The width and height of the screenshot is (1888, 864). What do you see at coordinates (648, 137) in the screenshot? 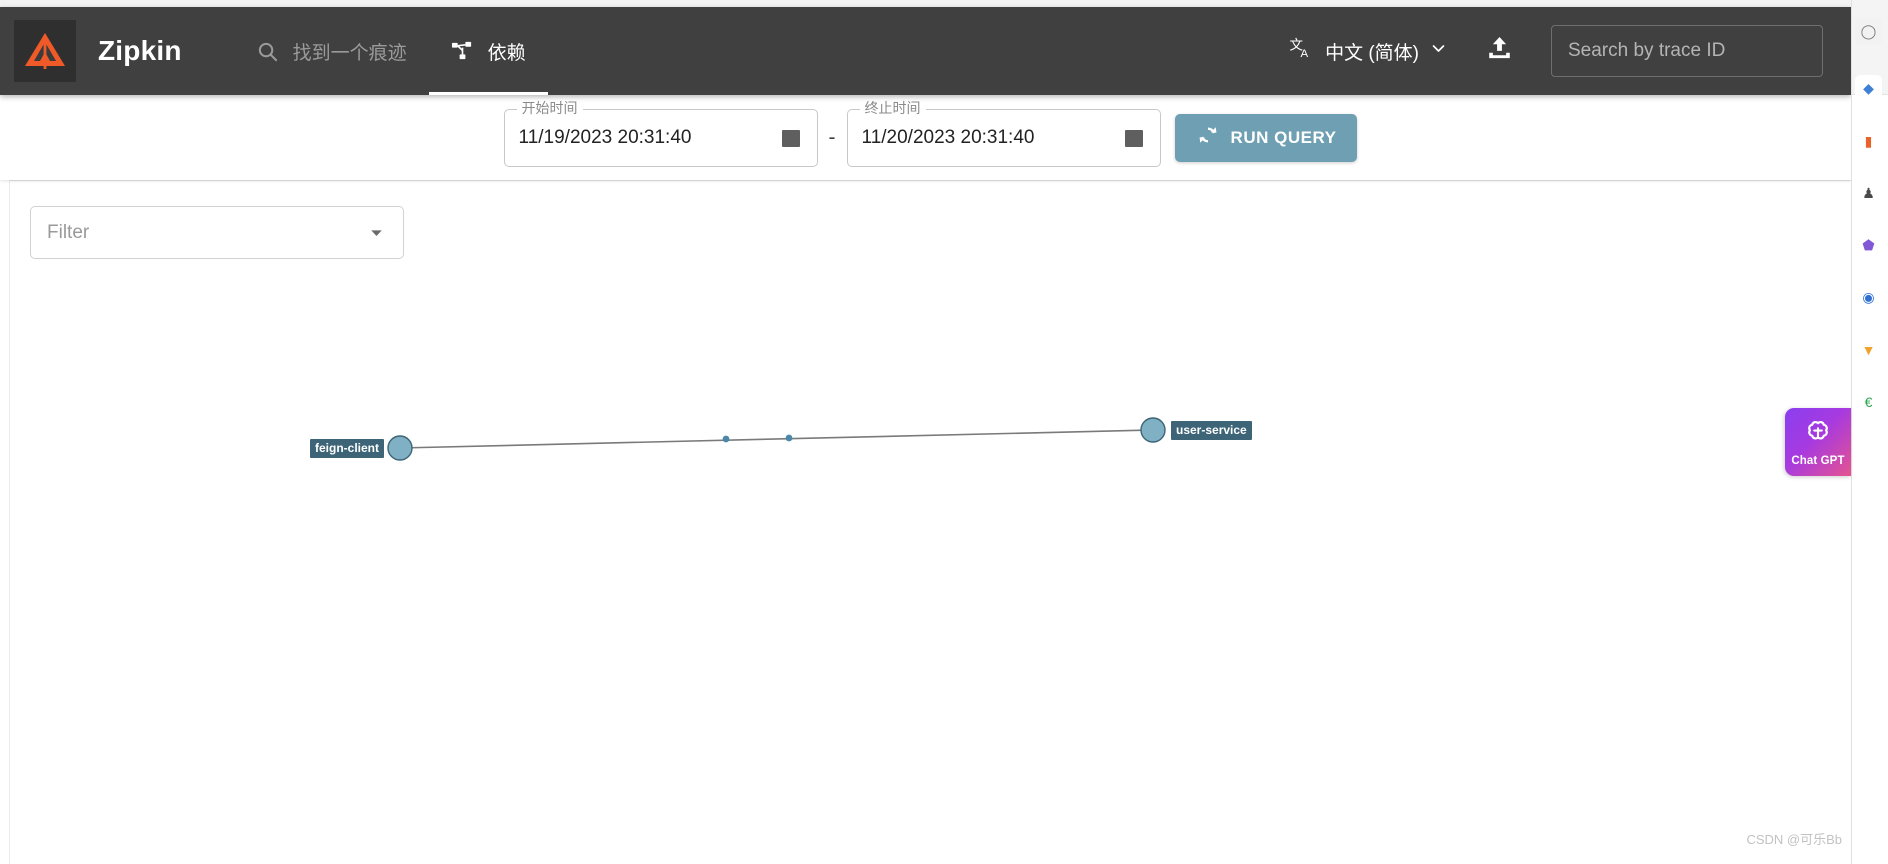
I see `start-time-input` at bounding box center [648, 137].